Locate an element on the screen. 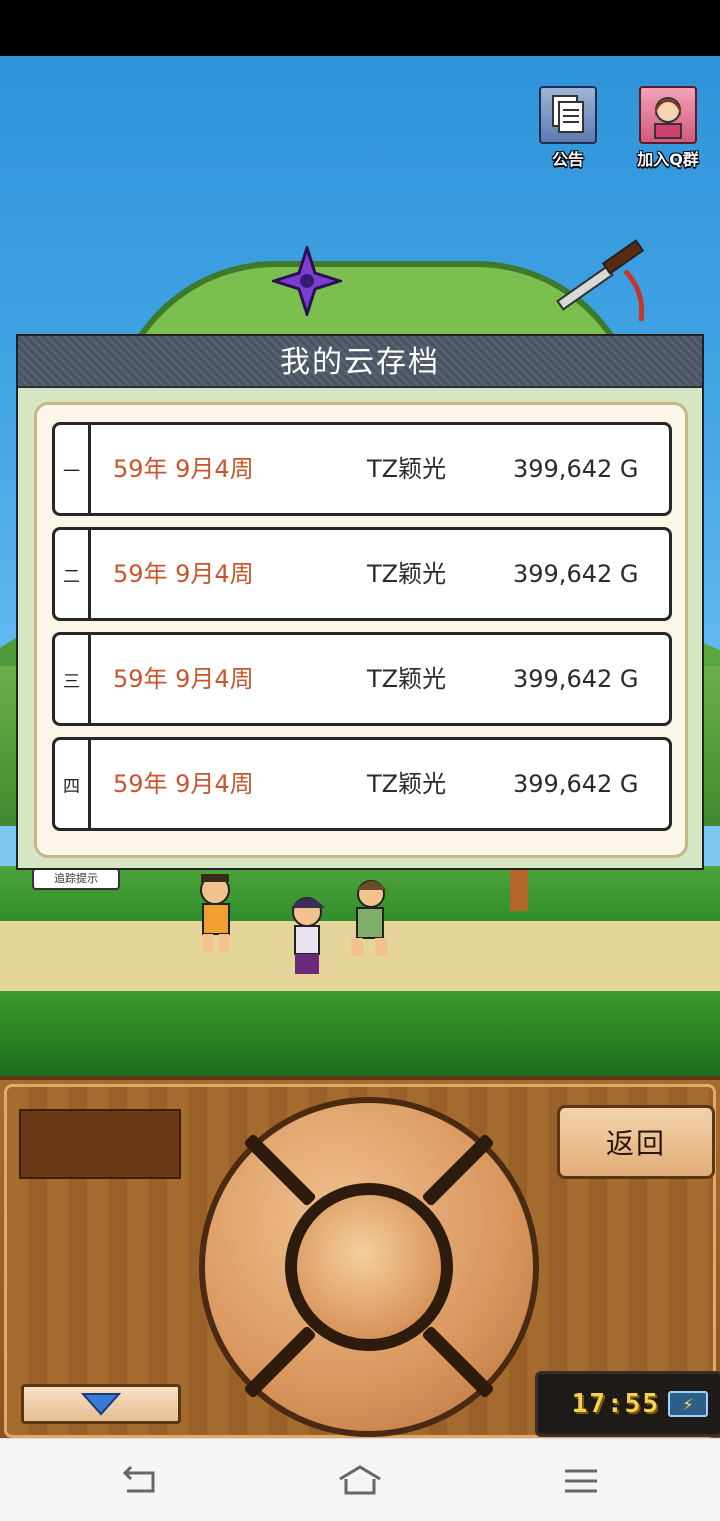  triangle-down-icon is located at coordinates (101, 1404).